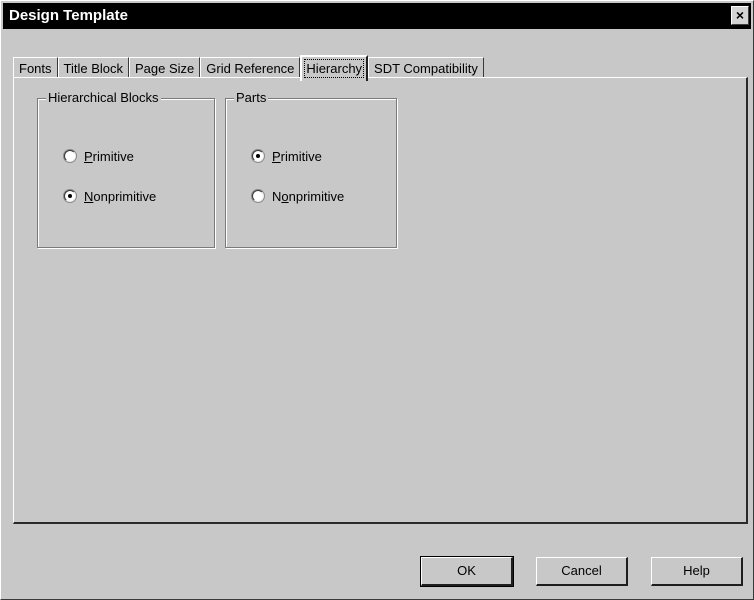 This screenshot has width=754, height=600. I want to click on tab-title-block-label: Title Block, so click(93, 68).